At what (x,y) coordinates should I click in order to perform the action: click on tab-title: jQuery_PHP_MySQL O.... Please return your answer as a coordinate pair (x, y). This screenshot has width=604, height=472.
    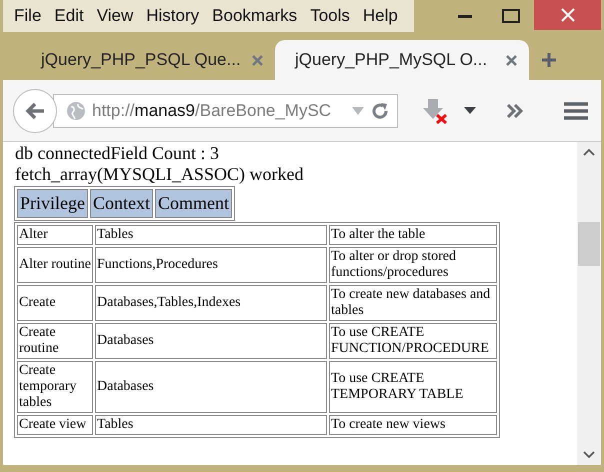
    Looking at the image, I should click on (391, 60).